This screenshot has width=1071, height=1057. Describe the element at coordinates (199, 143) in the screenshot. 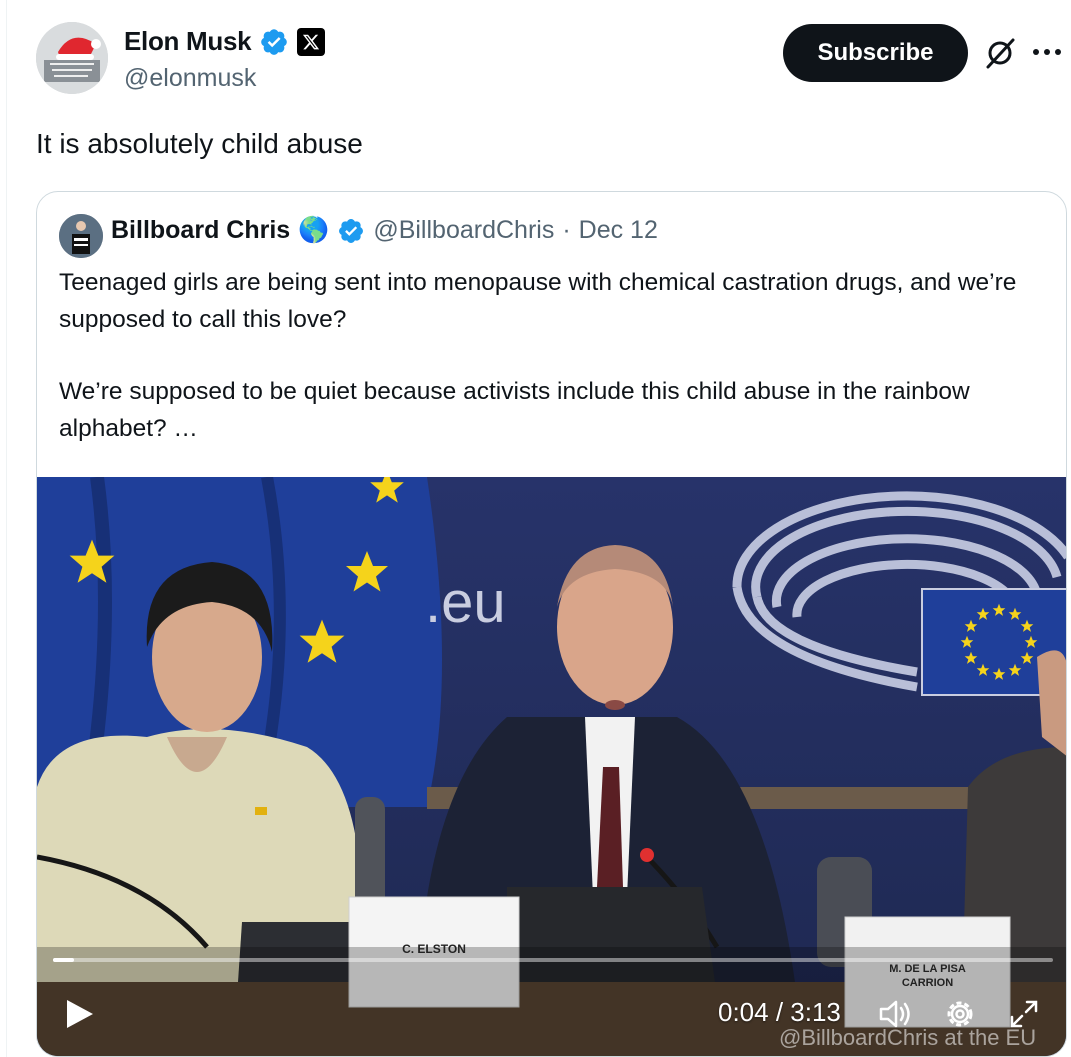

I see `post-text: It is absolutely child abuse` at that location.